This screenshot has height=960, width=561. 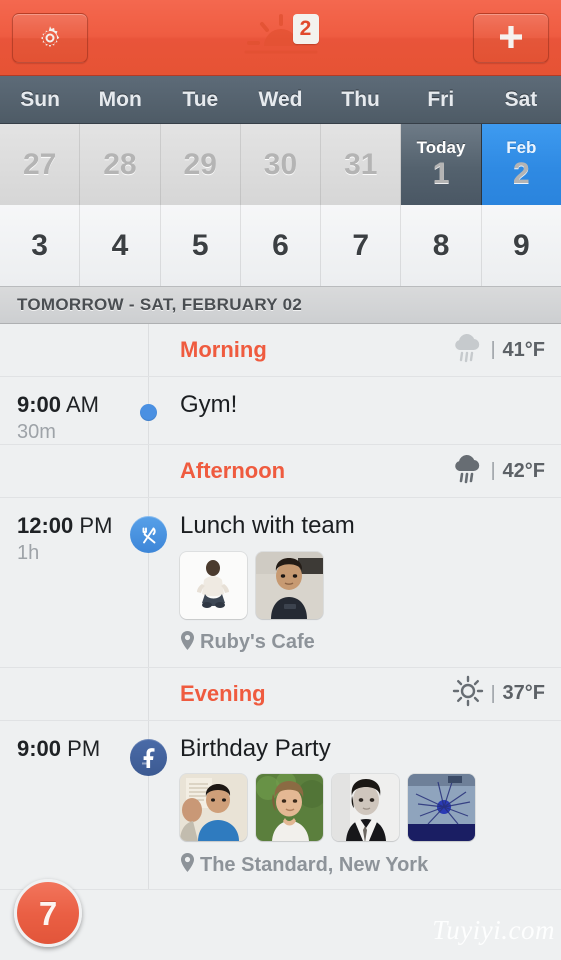 What do you see at coordinates (523, 349) in the screenshot?
I see `temperature-value: 41°F` at bounding box center [523, 349].